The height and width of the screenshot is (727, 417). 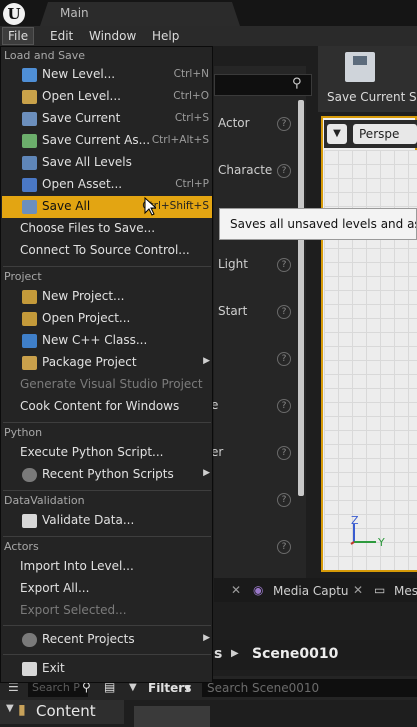 What do you see at coordinates (107, 185) in the screenshot?
I see `menu-item-open-asset: Open Asset... Ctrl+P` at bounding box center [107, 185].